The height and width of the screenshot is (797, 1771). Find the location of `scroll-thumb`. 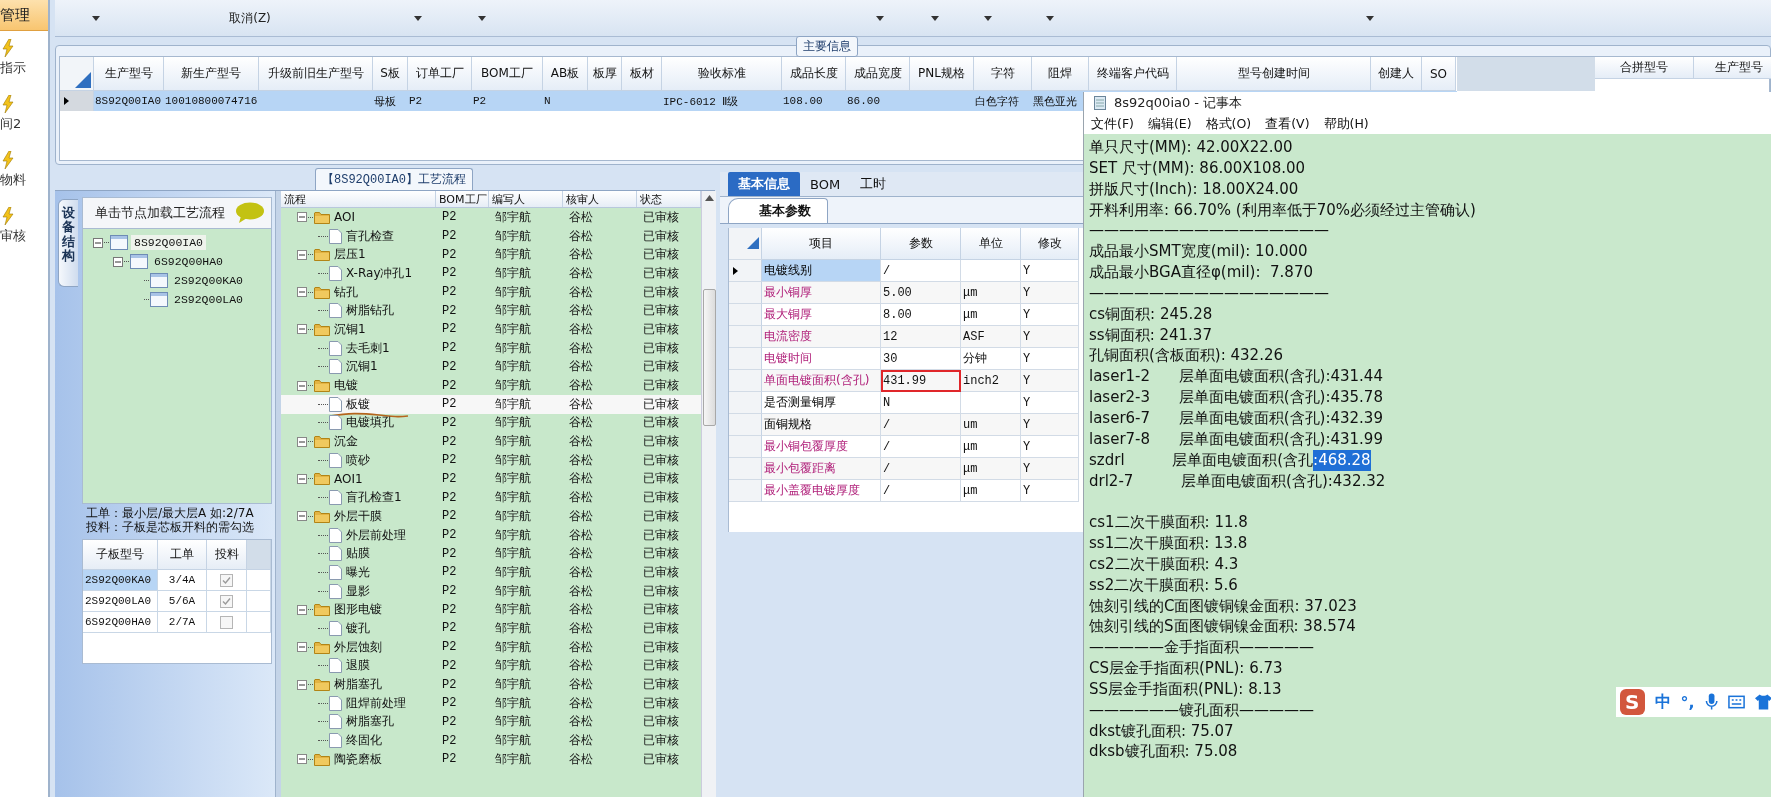

scroll-thumb is located at coordinates (709, 357).